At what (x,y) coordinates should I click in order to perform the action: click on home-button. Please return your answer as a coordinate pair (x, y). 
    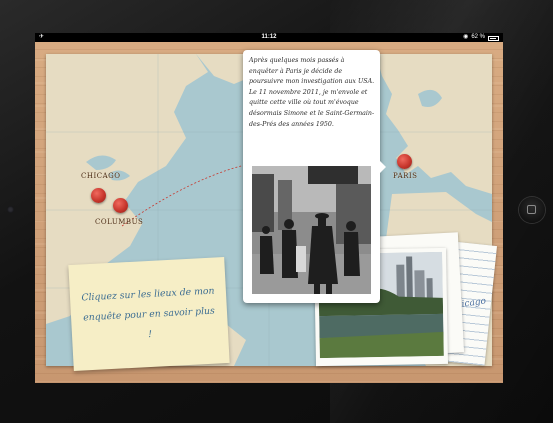
    Looking at the image, I should click on (532, 210).